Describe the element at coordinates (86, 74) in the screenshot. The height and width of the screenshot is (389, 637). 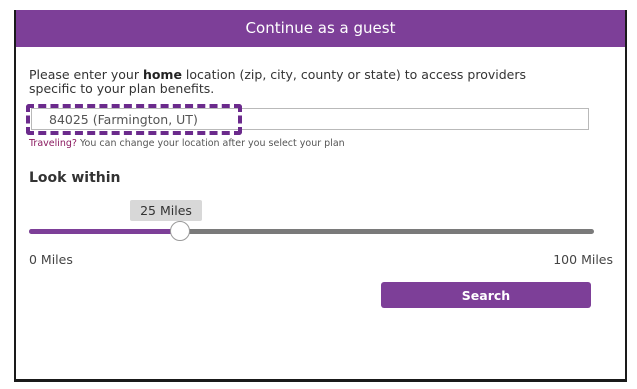
I see `intro-text-before: Please enter your` at that location.